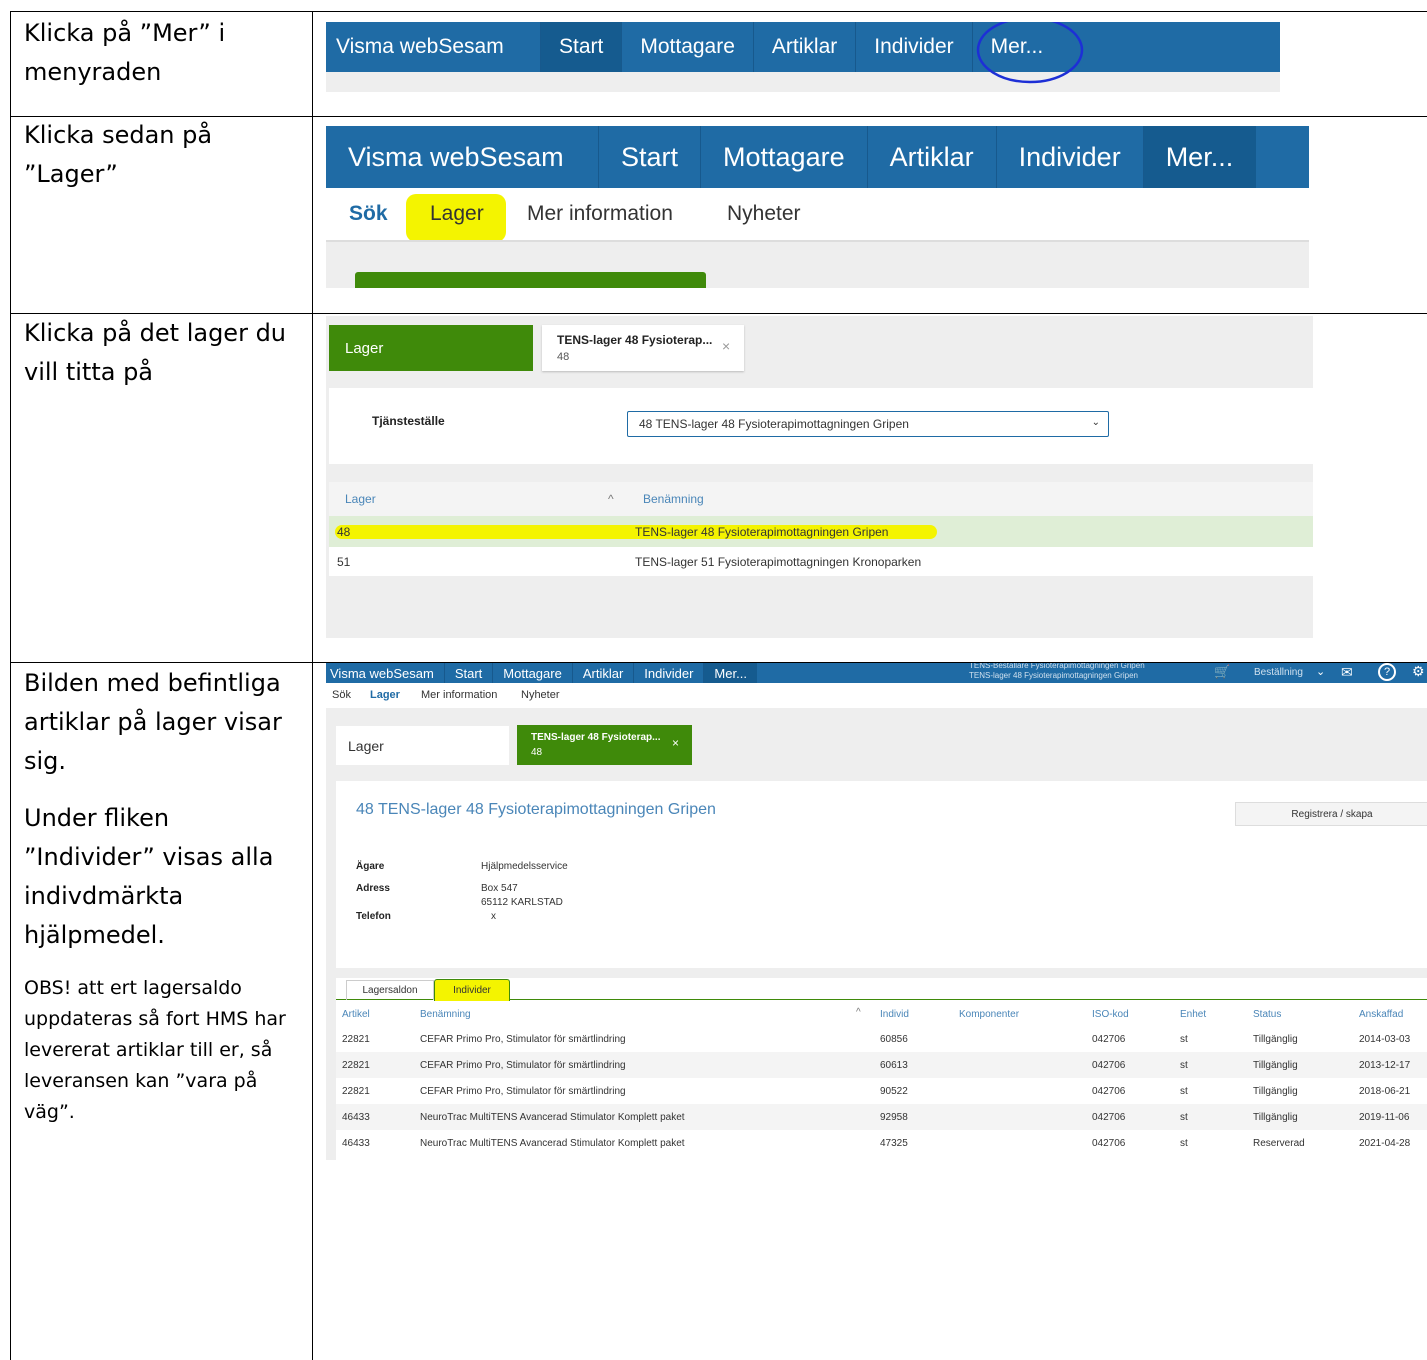  Describe the element at coordinates (472, 990) in the screenshot. I see `tab-individer: Individer` at that location.